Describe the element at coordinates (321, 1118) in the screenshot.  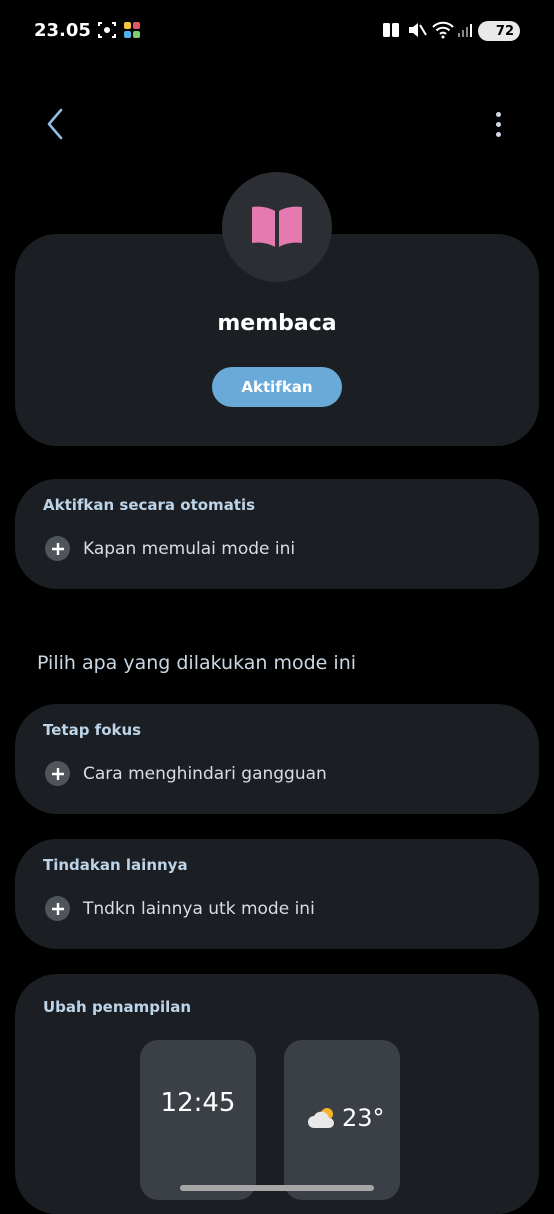
I see `partly-cloudy-icon` at that location.